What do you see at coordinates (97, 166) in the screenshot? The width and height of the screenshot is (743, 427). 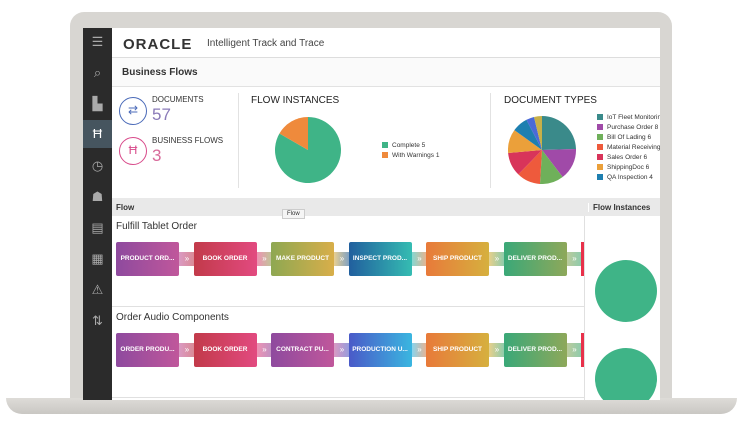 I see `clock-icon: ◷` at bounding box center [97, 166].